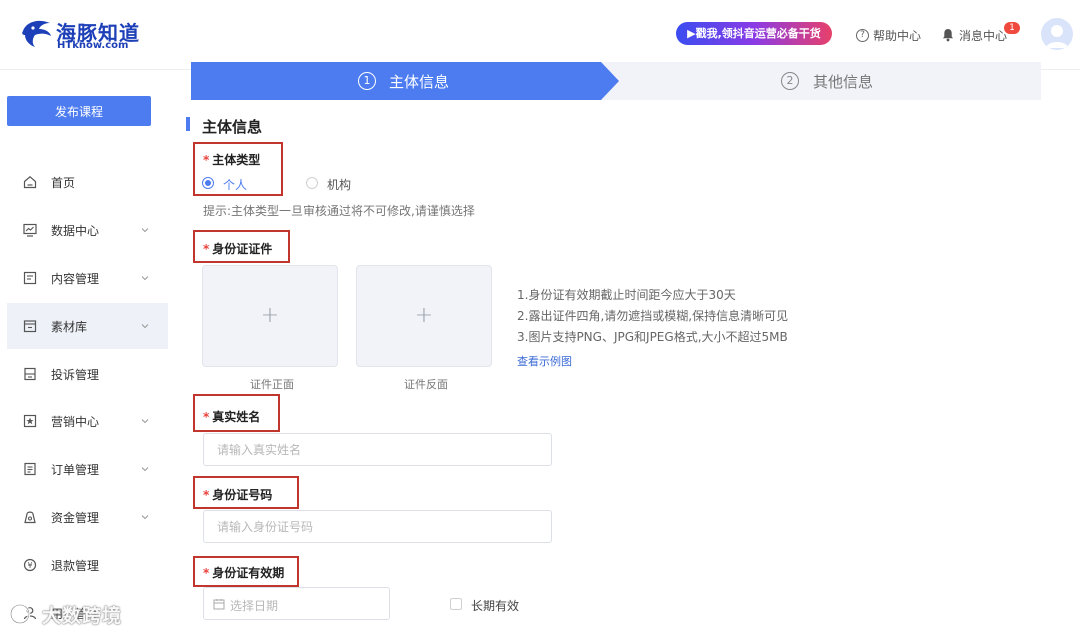  What do you see at coordinates (754, 33) in the screenshot?
I see `promo-banner: ▶戳我,领抖音运营必备干货` at bounding box center [754, 33].